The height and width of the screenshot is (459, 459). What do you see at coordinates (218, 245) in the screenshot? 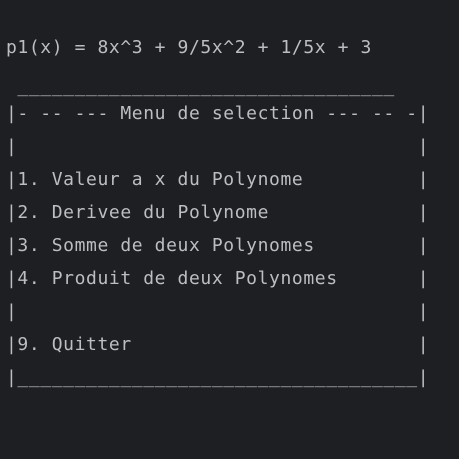
I see `menu-option-3: |3. Somme de deux Polynomes |` at bounding box center [218, 245].